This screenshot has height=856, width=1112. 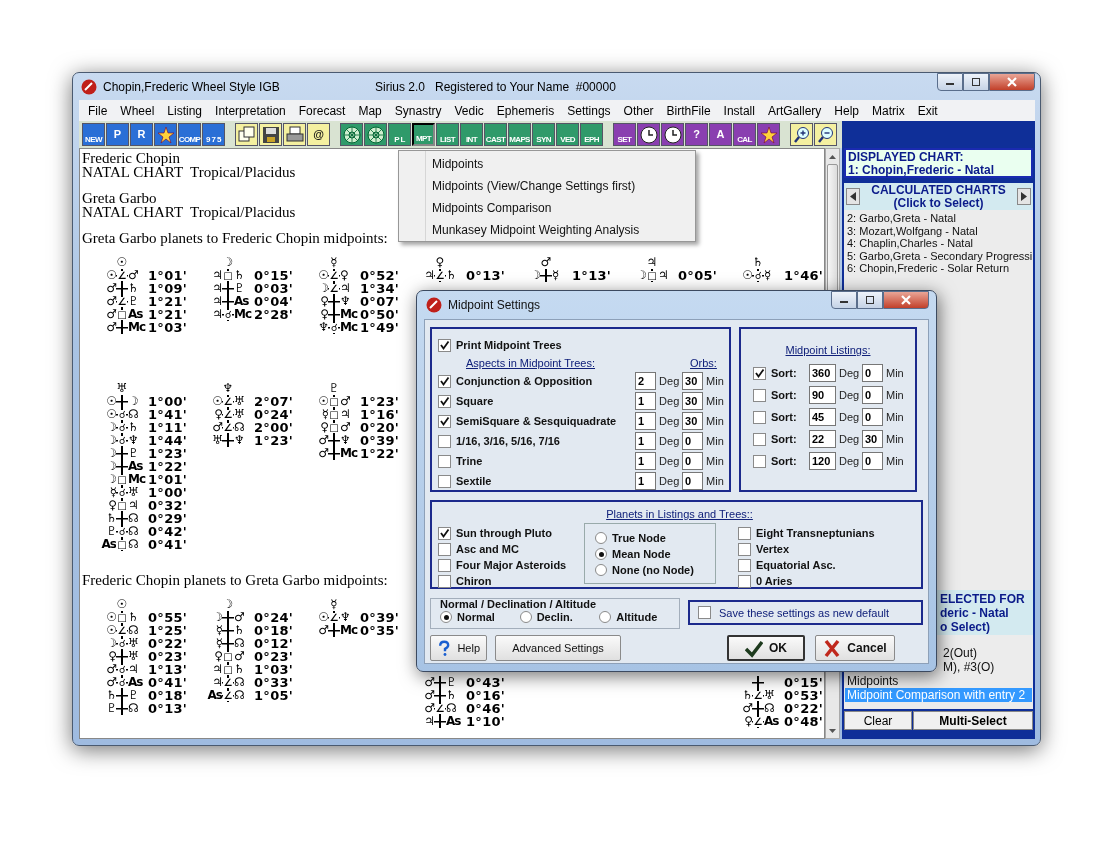 What do you see at coordinates (591, 134) in the screenshot?
I see `toolbar-button: EPH` at bounding box center [591, 134].